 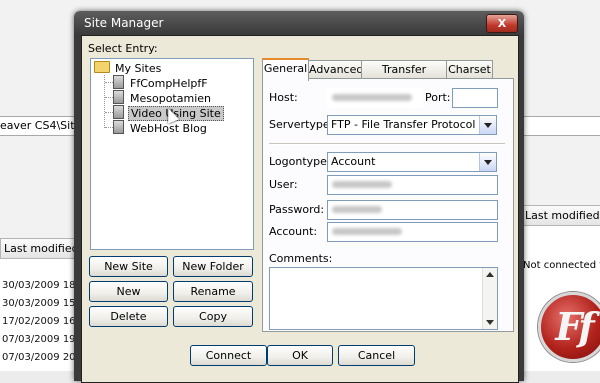 What do you see at coordinates (299, 23) in the screenshot?
I see `title-bar: Site Manager X` at bounding box center [299, 23].